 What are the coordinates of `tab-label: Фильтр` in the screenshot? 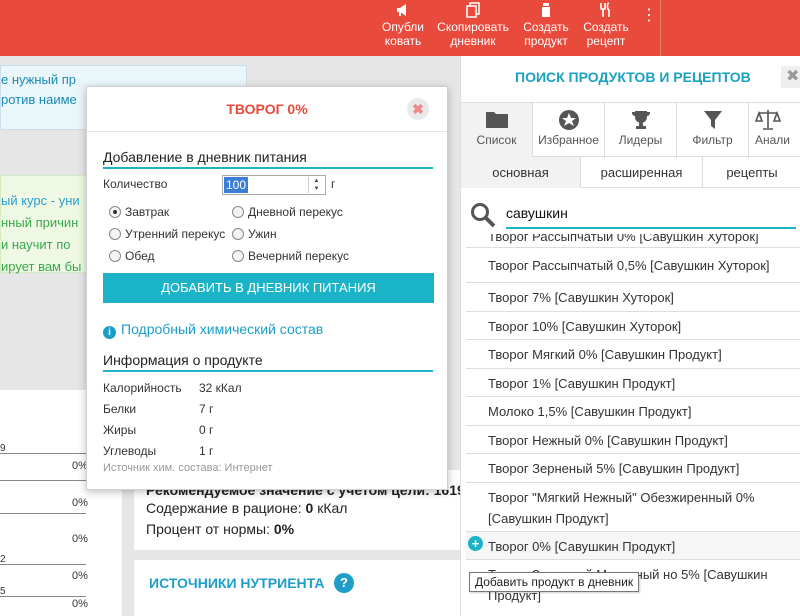 It's located at (712, 140).